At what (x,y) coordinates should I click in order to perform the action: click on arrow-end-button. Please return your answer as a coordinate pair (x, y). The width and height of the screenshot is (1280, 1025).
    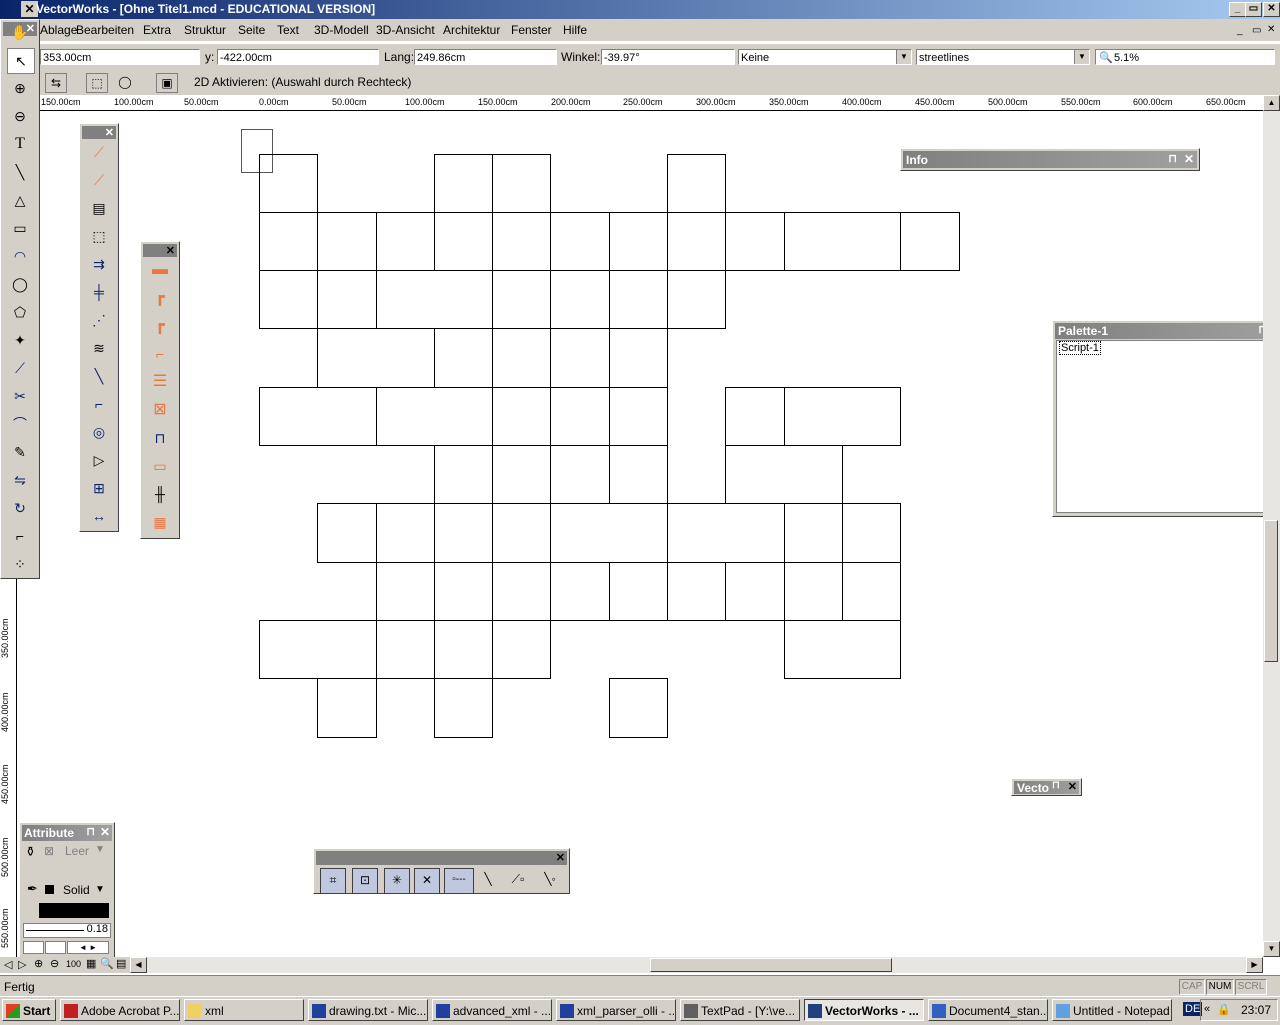
    Looking at the image, I should click on (55, 947).